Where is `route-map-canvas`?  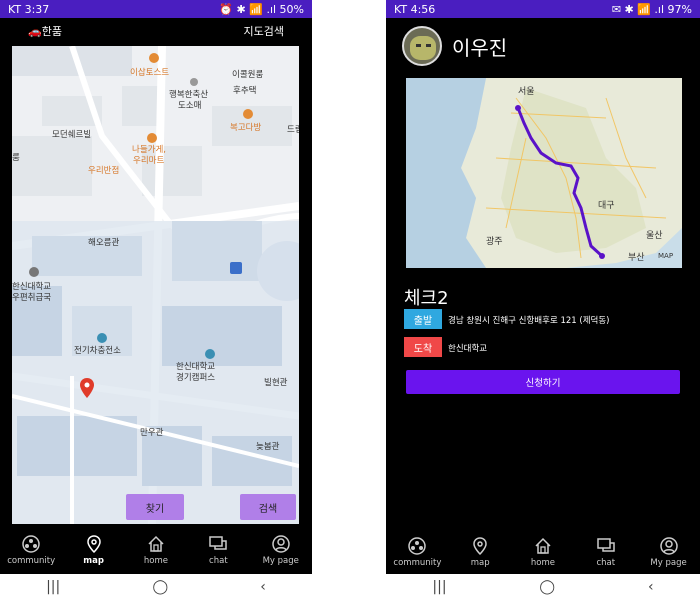 route-map-canvas is located at coordinates (544, 173).